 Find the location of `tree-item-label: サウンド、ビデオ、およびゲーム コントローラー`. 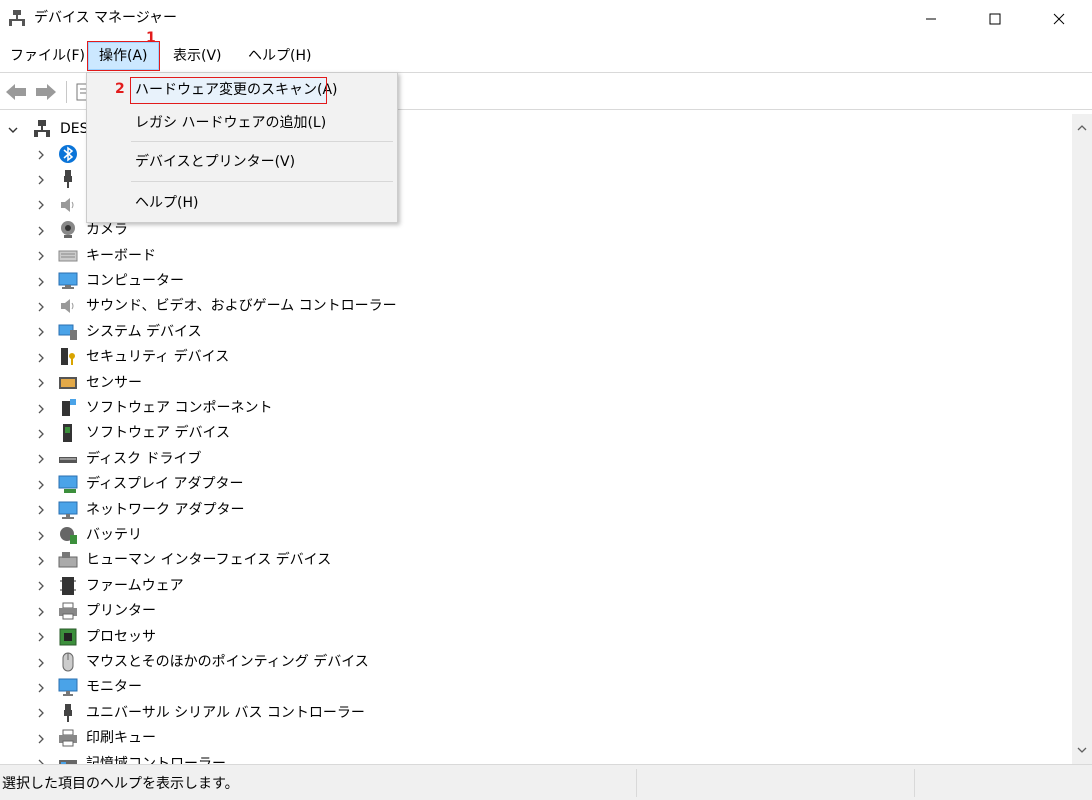

tree-item-label: サウンド、ビデオ、およびゲーム コントローラー is located at coordinates (241, 306).